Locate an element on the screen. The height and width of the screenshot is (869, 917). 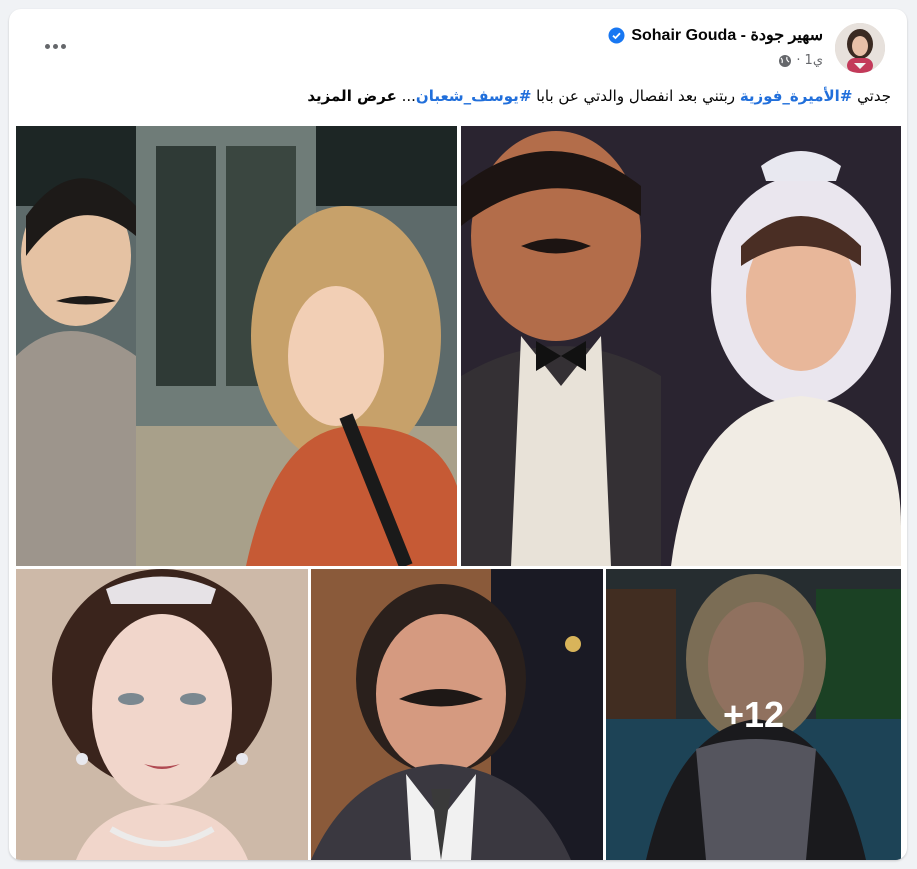
more-photos-overlay: +12 is located at coordinates (753, 714).